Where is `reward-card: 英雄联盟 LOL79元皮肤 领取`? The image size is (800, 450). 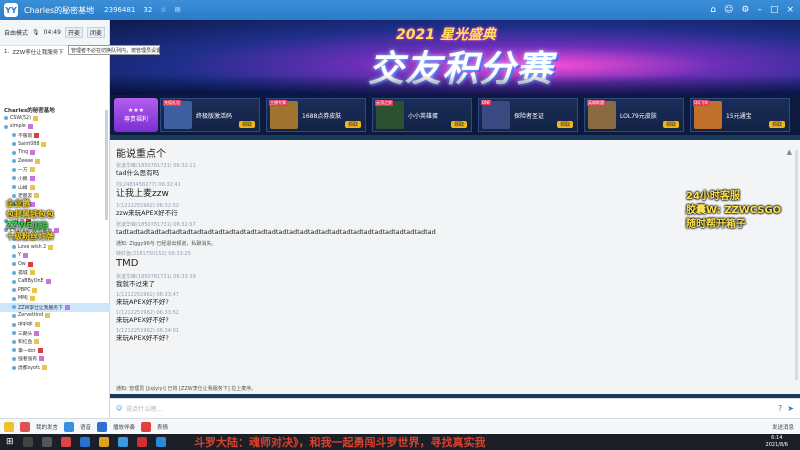
reward-card: 英雄联盟 LOL79元皮肤 领取 is located at coordinates (634, 115).